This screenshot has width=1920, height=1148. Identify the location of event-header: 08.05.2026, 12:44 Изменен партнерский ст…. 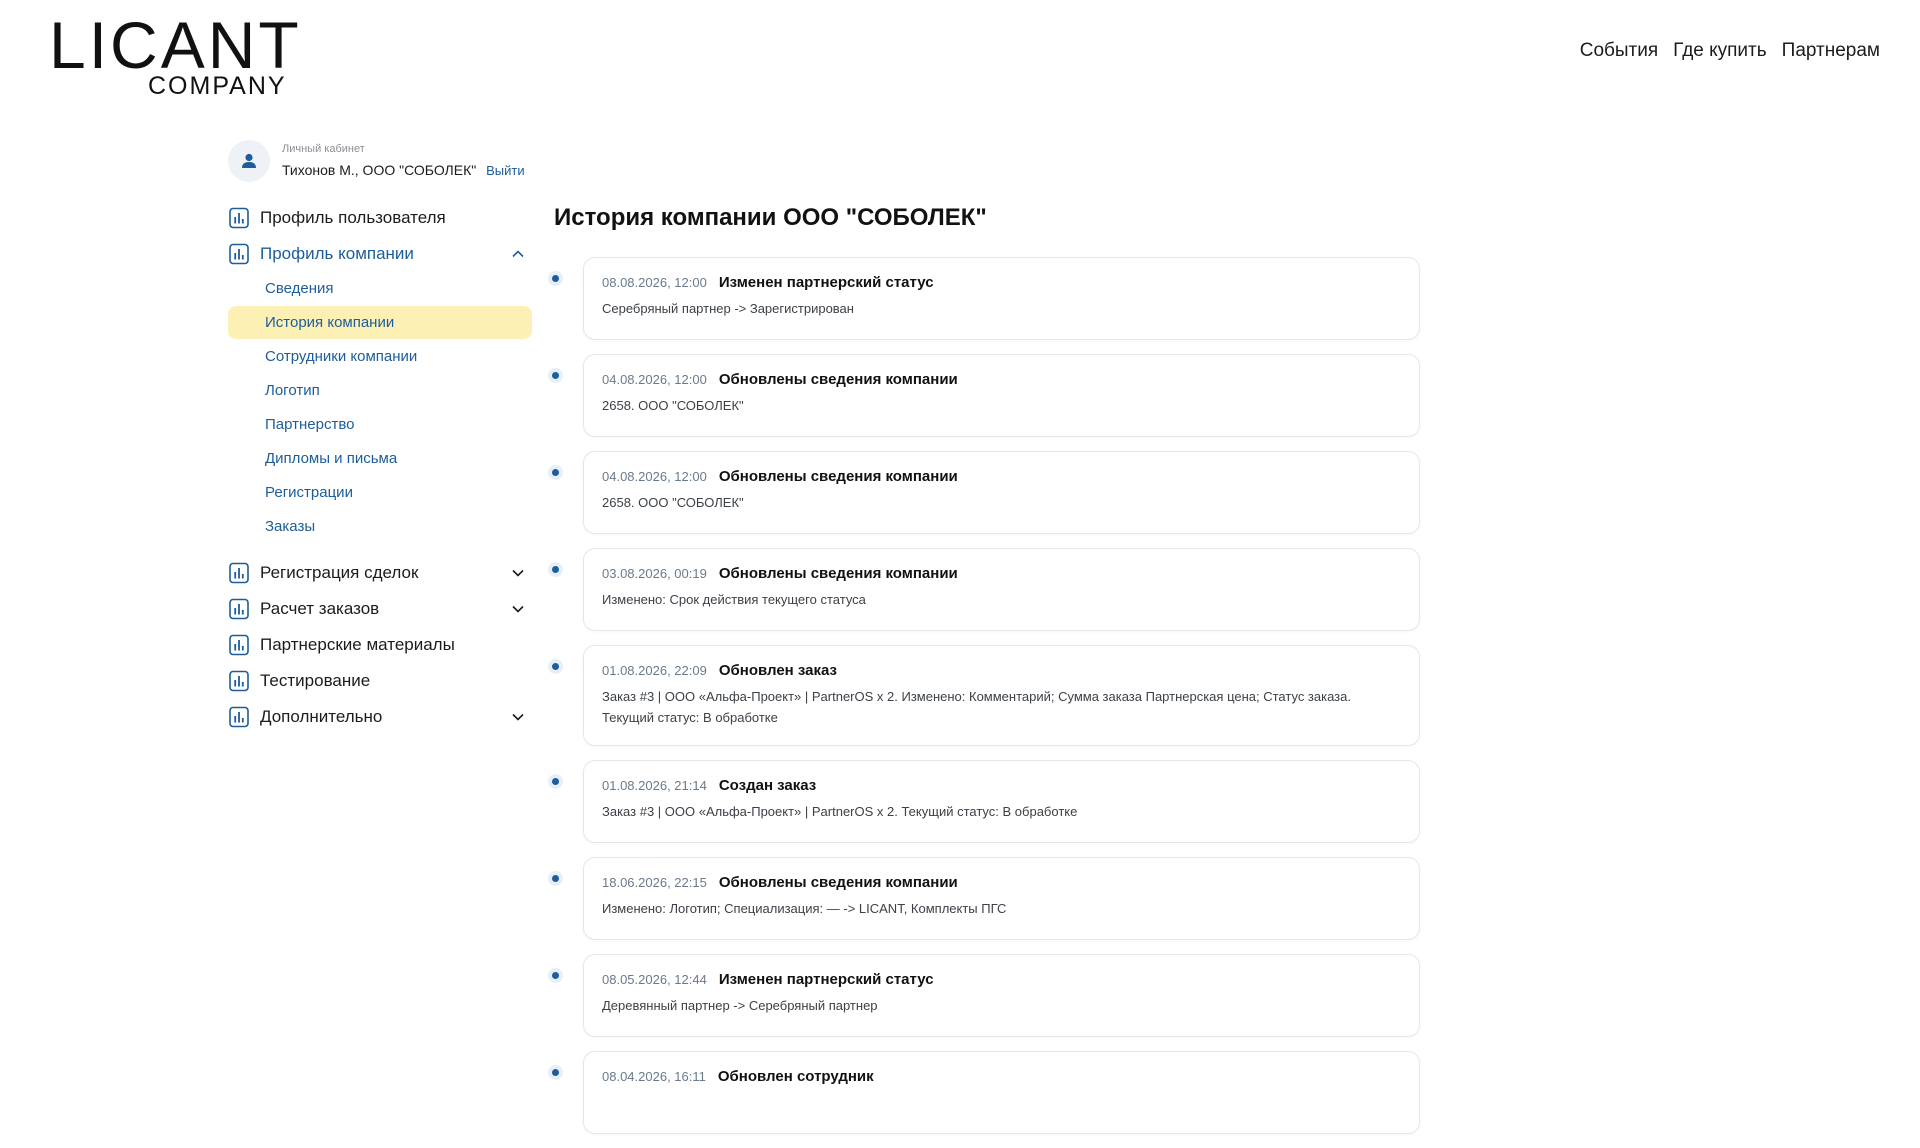
(1001, 979).